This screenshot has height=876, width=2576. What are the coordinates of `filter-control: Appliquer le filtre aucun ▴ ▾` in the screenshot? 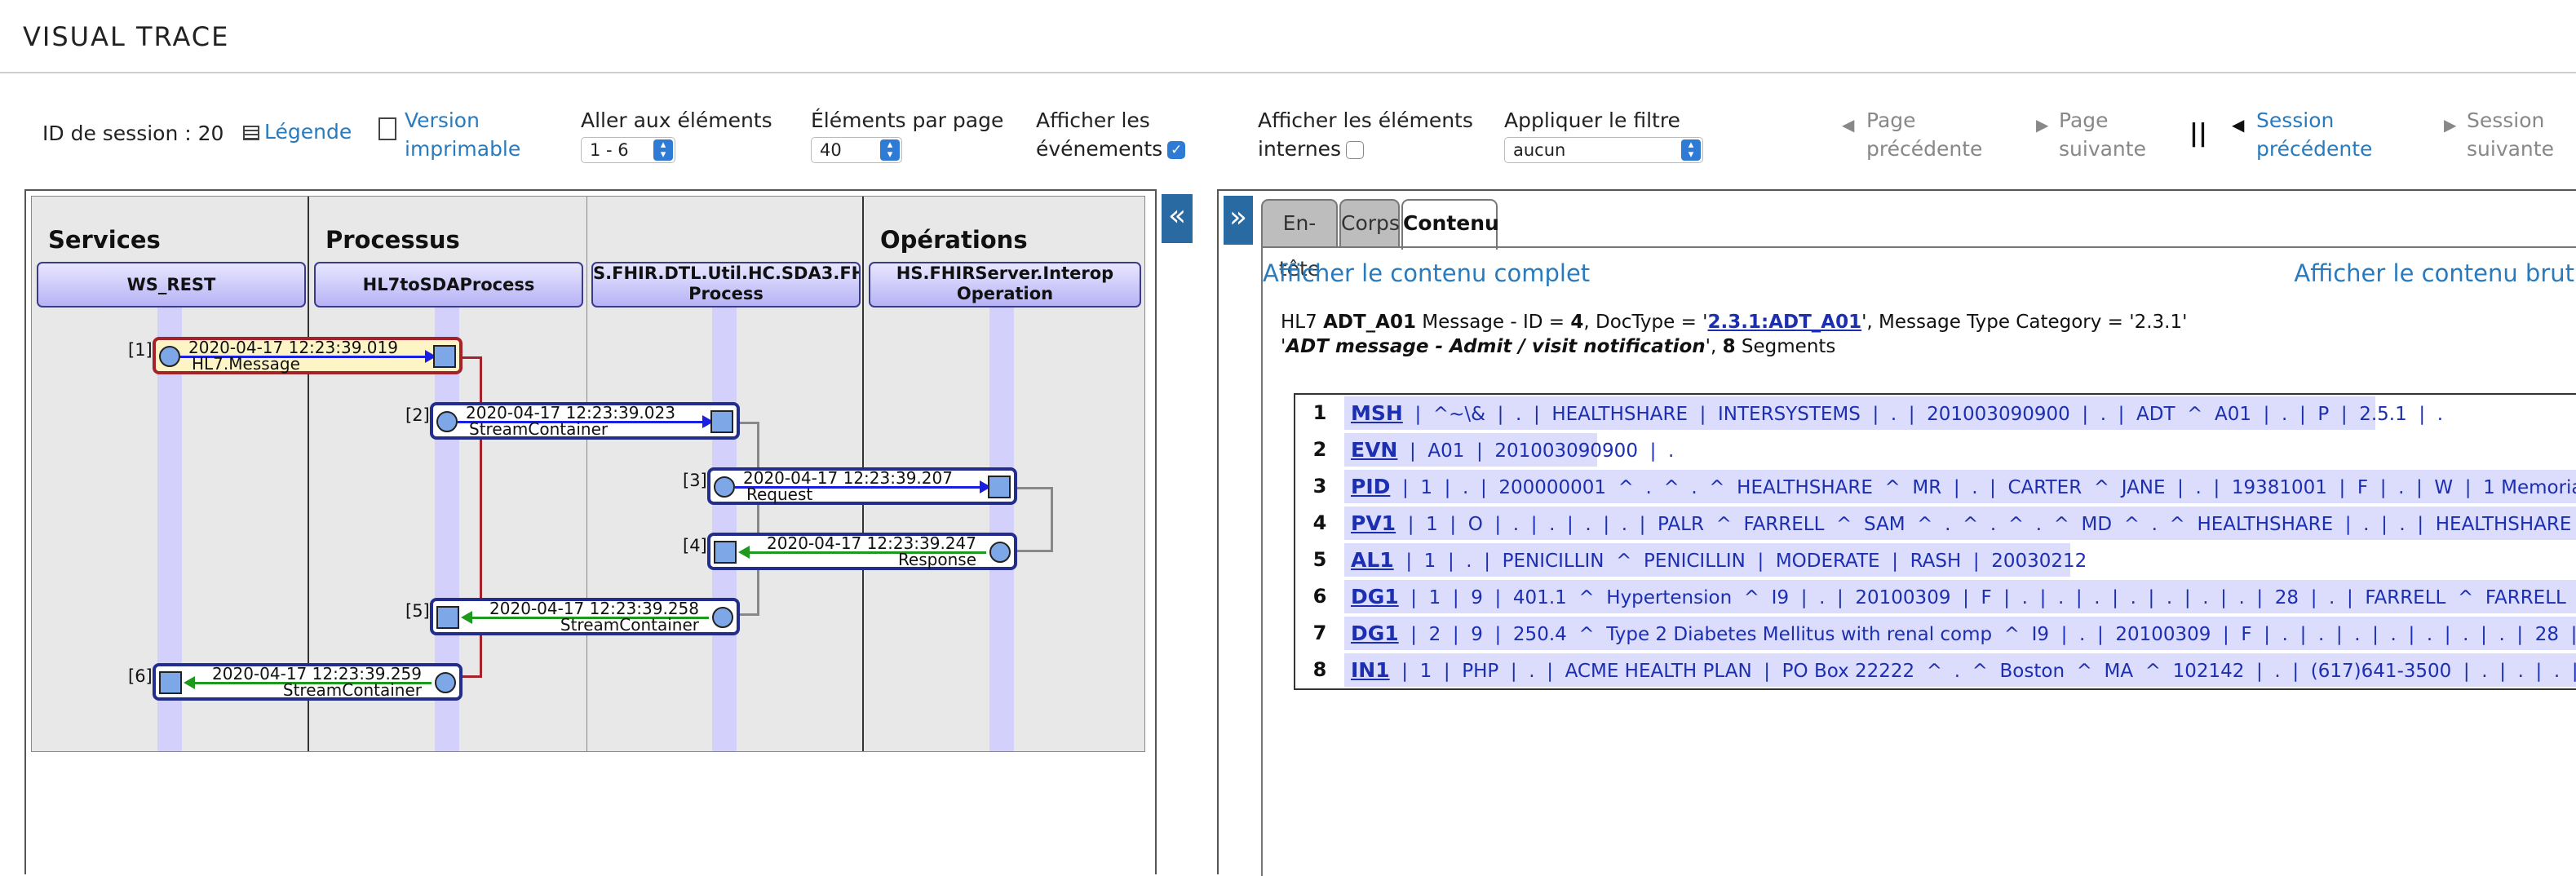 It's located at (1603, 134).